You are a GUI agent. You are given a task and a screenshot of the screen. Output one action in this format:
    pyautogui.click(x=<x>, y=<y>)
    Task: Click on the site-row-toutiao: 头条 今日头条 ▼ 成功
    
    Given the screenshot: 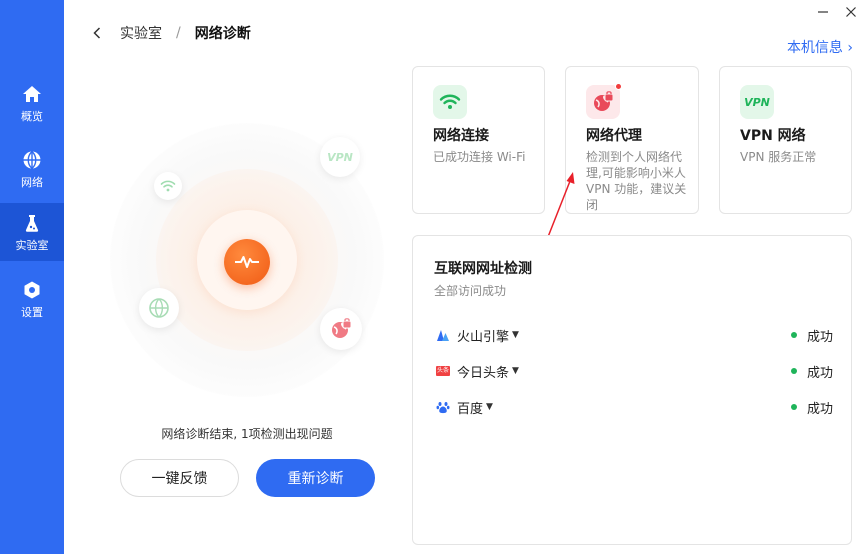 What is the action you would take?
    pyautogui.click(x=634, y=371)
    